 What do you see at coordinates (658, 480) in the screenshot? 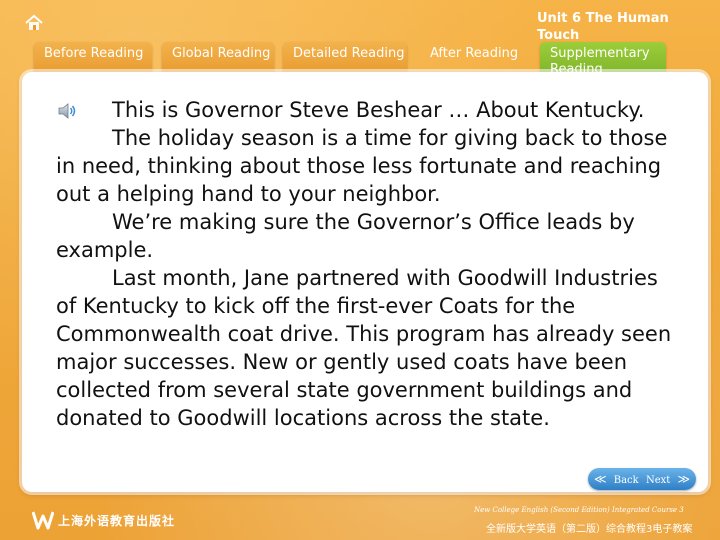
I see `next-label: Next` at bounding box center [658, 480].